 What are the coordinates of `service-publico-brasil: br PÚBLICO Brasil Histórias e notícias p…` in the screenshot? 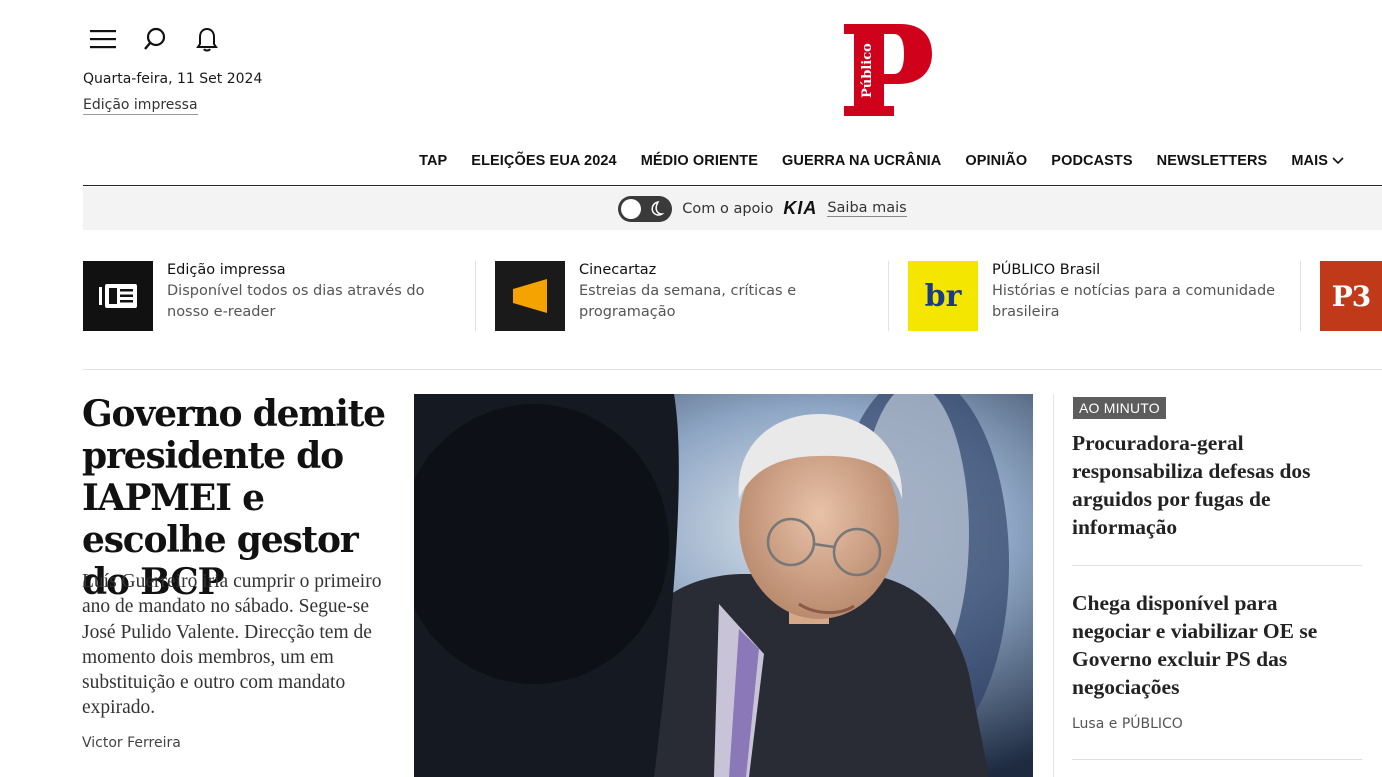 It's located at (1092, 296).